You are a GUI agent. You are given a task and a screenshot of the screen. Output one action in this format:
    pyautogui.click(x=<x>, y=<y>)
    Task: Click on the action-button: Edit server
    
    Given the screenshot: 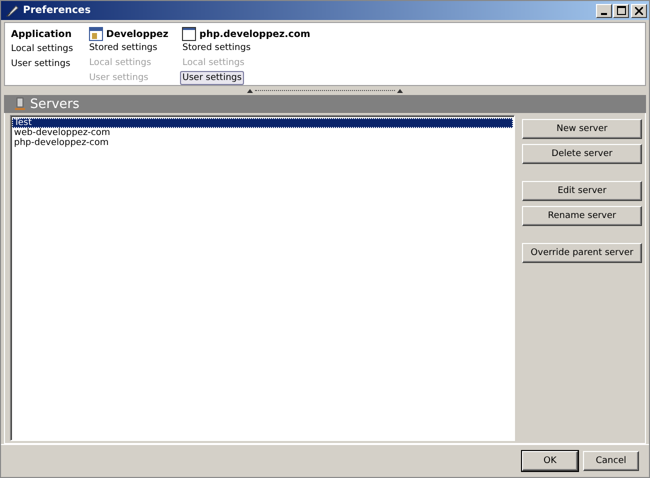 What is the action you would take?
    pyautogui.click(x=582, y=191)
    